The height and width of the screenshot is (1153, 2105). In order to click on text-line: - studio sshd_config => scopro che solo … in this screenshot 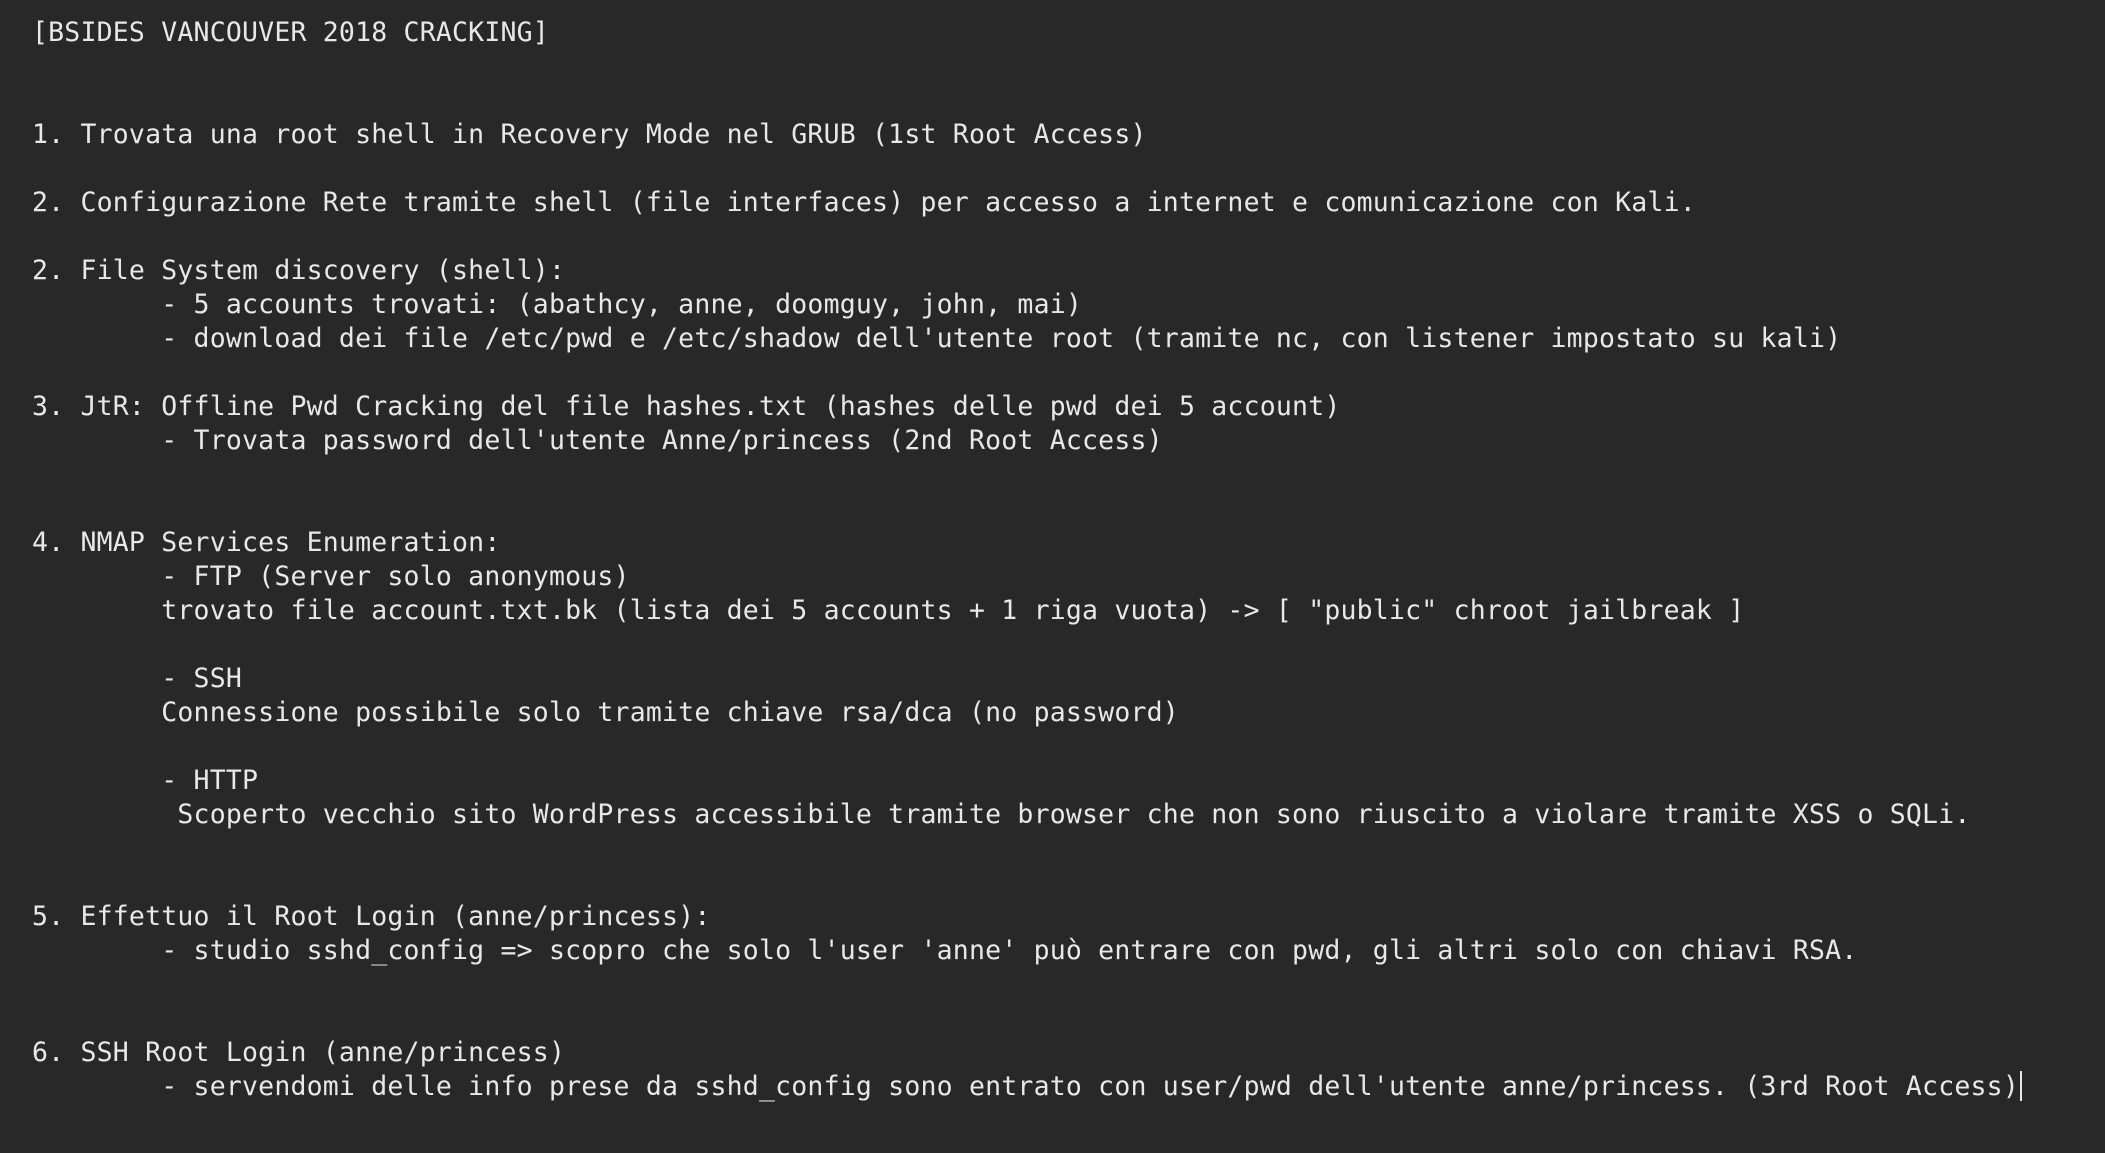, I will do `click(945, 950)`.